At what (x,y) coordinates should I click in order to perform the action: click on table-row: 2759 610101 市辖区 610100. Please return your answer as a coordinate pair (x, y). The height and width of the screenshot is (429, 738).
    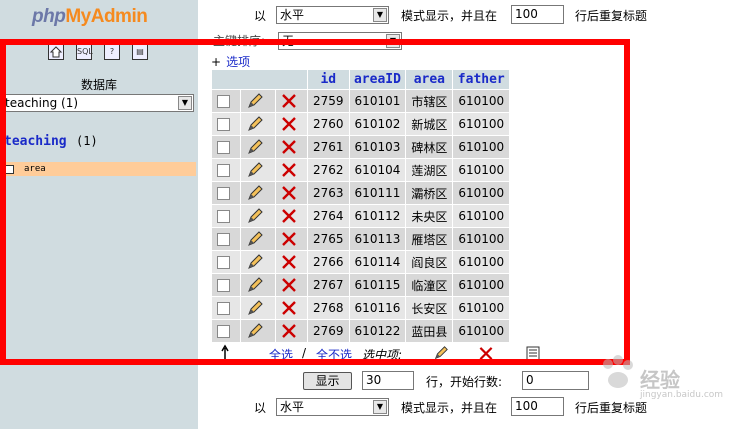
    Looking at the image, I should click on (361, 101).